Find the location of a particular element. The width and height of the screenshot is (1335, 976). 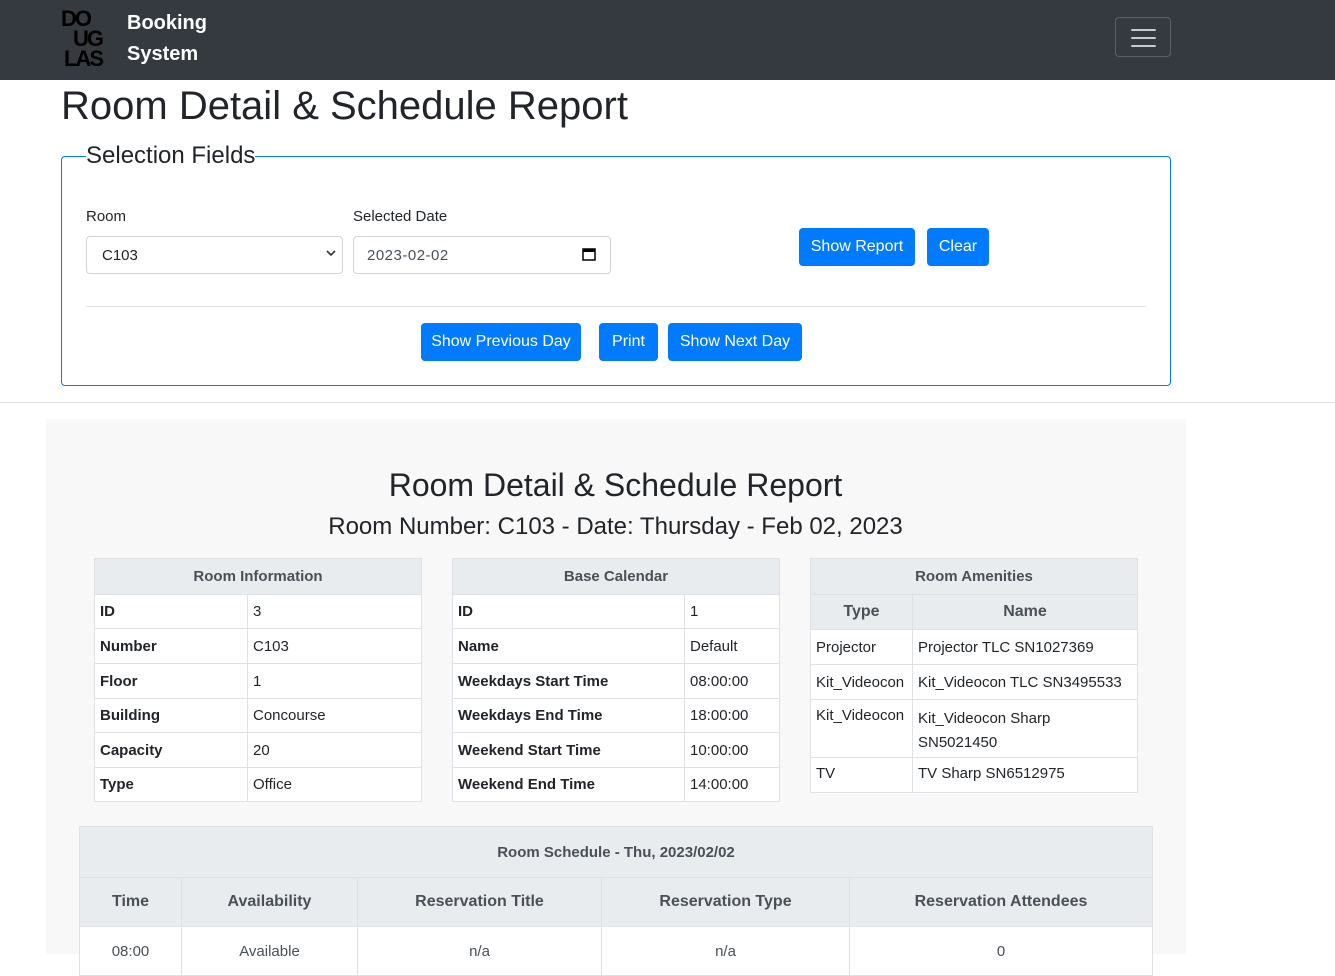

schedule-cell-time: 08:00 is located at coordinates (130, 951).